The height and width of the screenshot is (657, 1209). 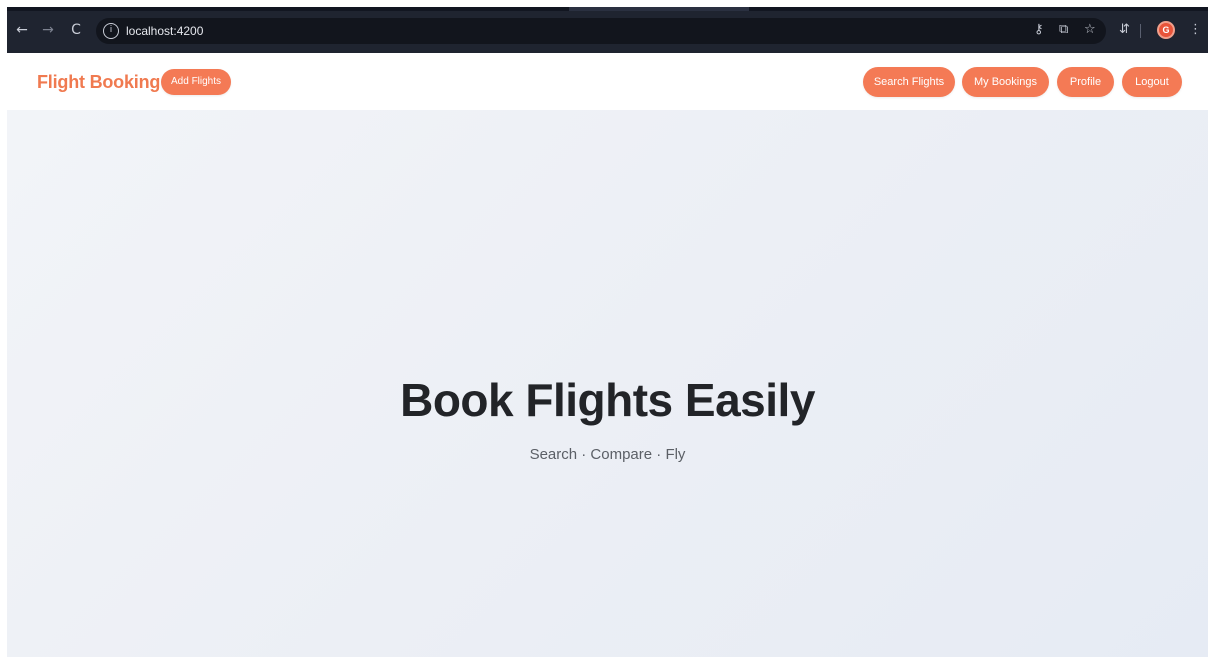 What do you see at coordinates (196, 82) in the screenshot?
I see `add-flights-button: Add Flights` at bounding box center [196, 82].